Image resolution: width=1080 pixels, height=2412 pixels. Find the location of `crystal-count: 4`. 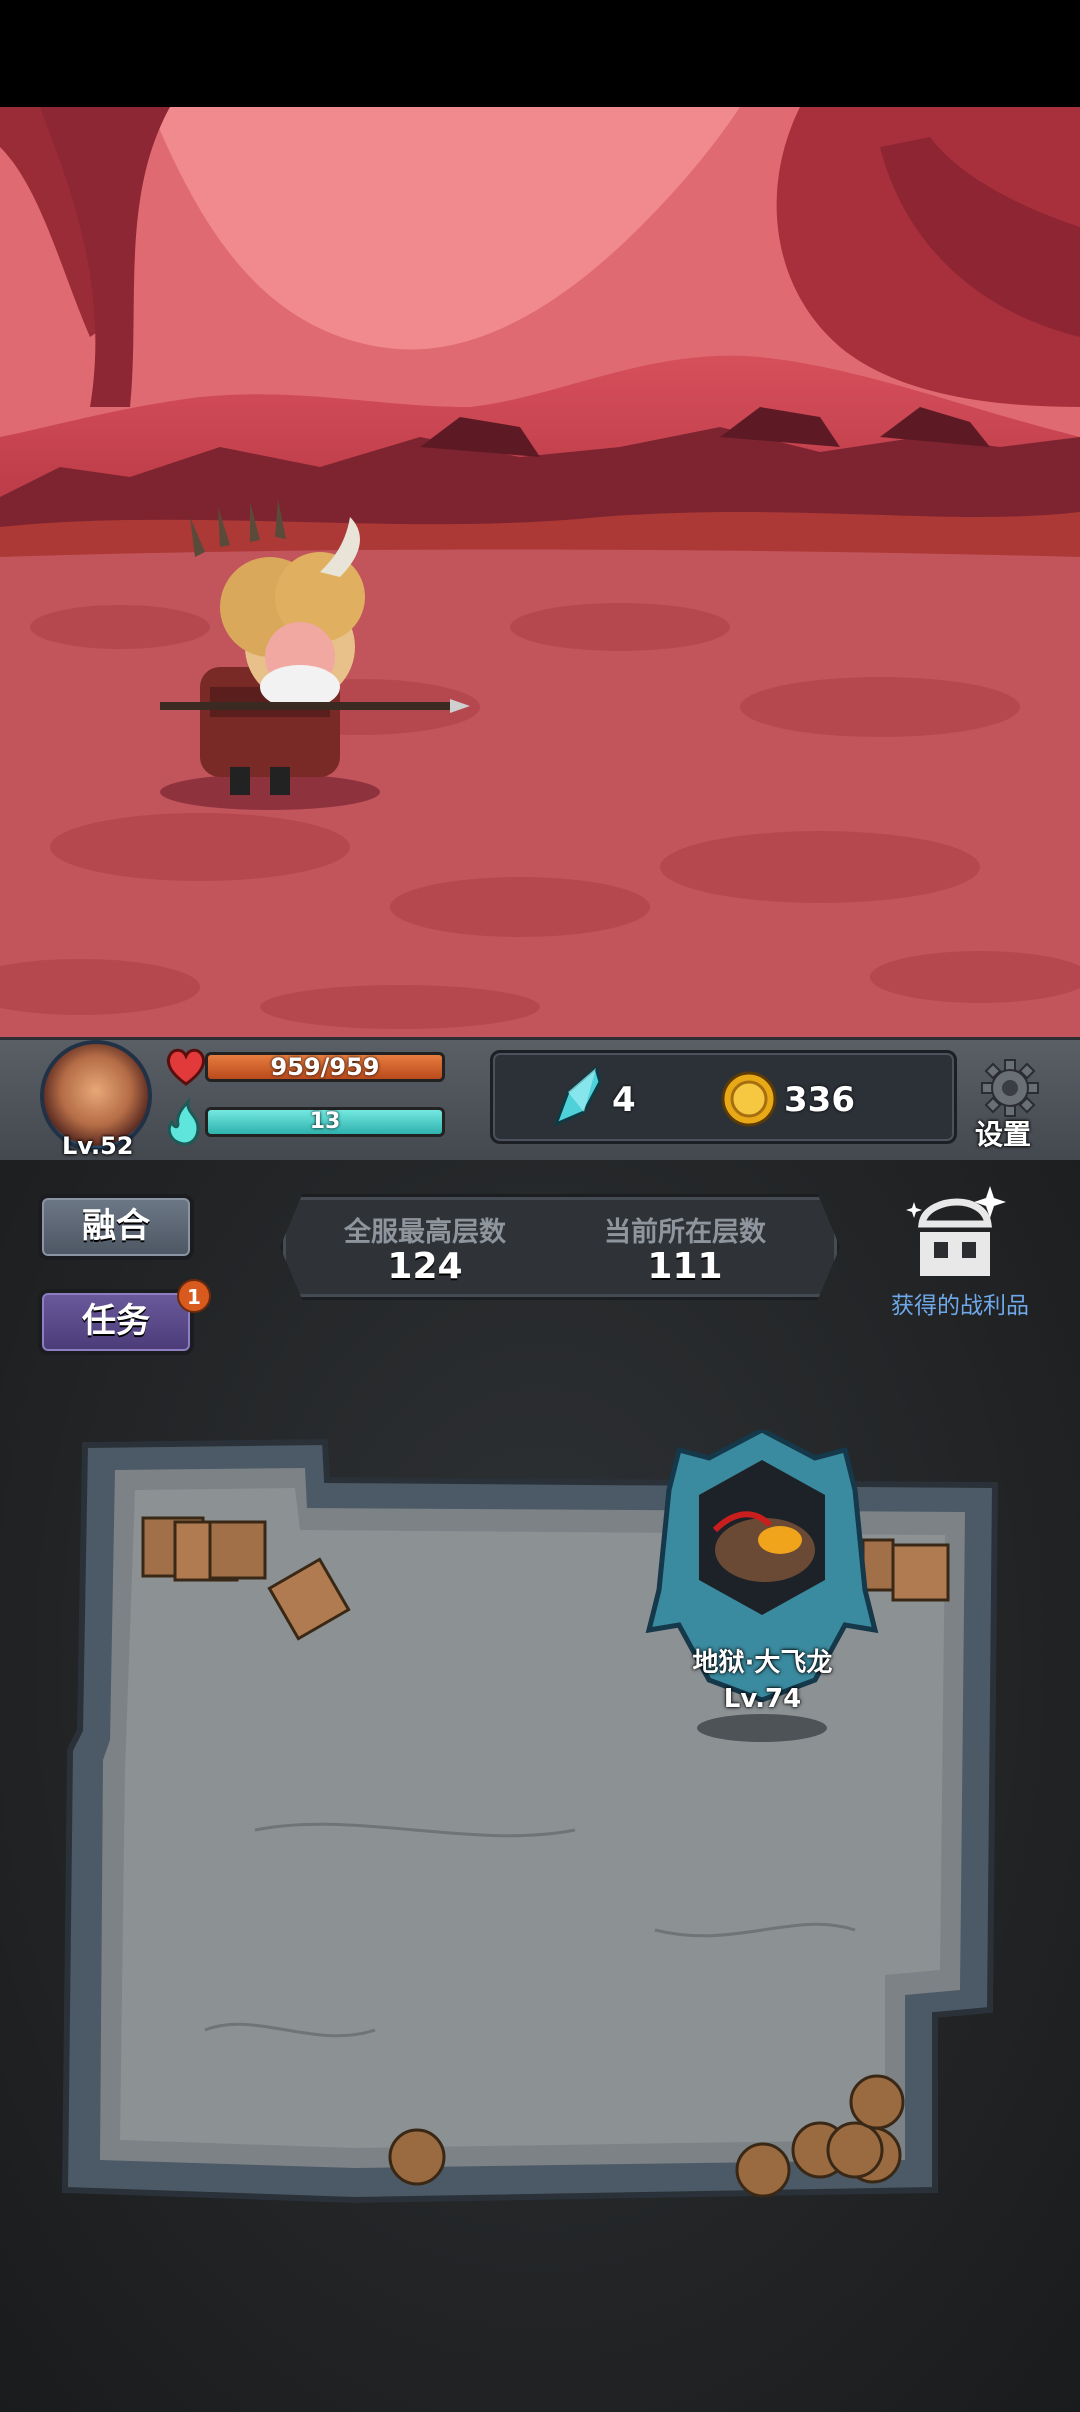

crystal-count: 4 is located at coordinates (624, 1100).